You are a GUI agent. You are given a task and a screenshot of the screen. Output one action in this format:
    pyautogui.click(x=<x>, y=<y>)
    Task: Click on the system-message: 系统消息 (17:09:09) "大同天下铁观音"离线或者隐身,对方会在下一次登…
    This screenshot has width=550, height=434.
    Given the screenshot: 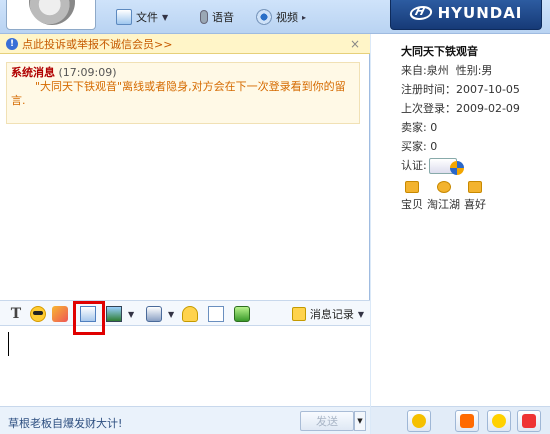 What is the action you would take?
    pyautogui.click(x=183, y=93)
    